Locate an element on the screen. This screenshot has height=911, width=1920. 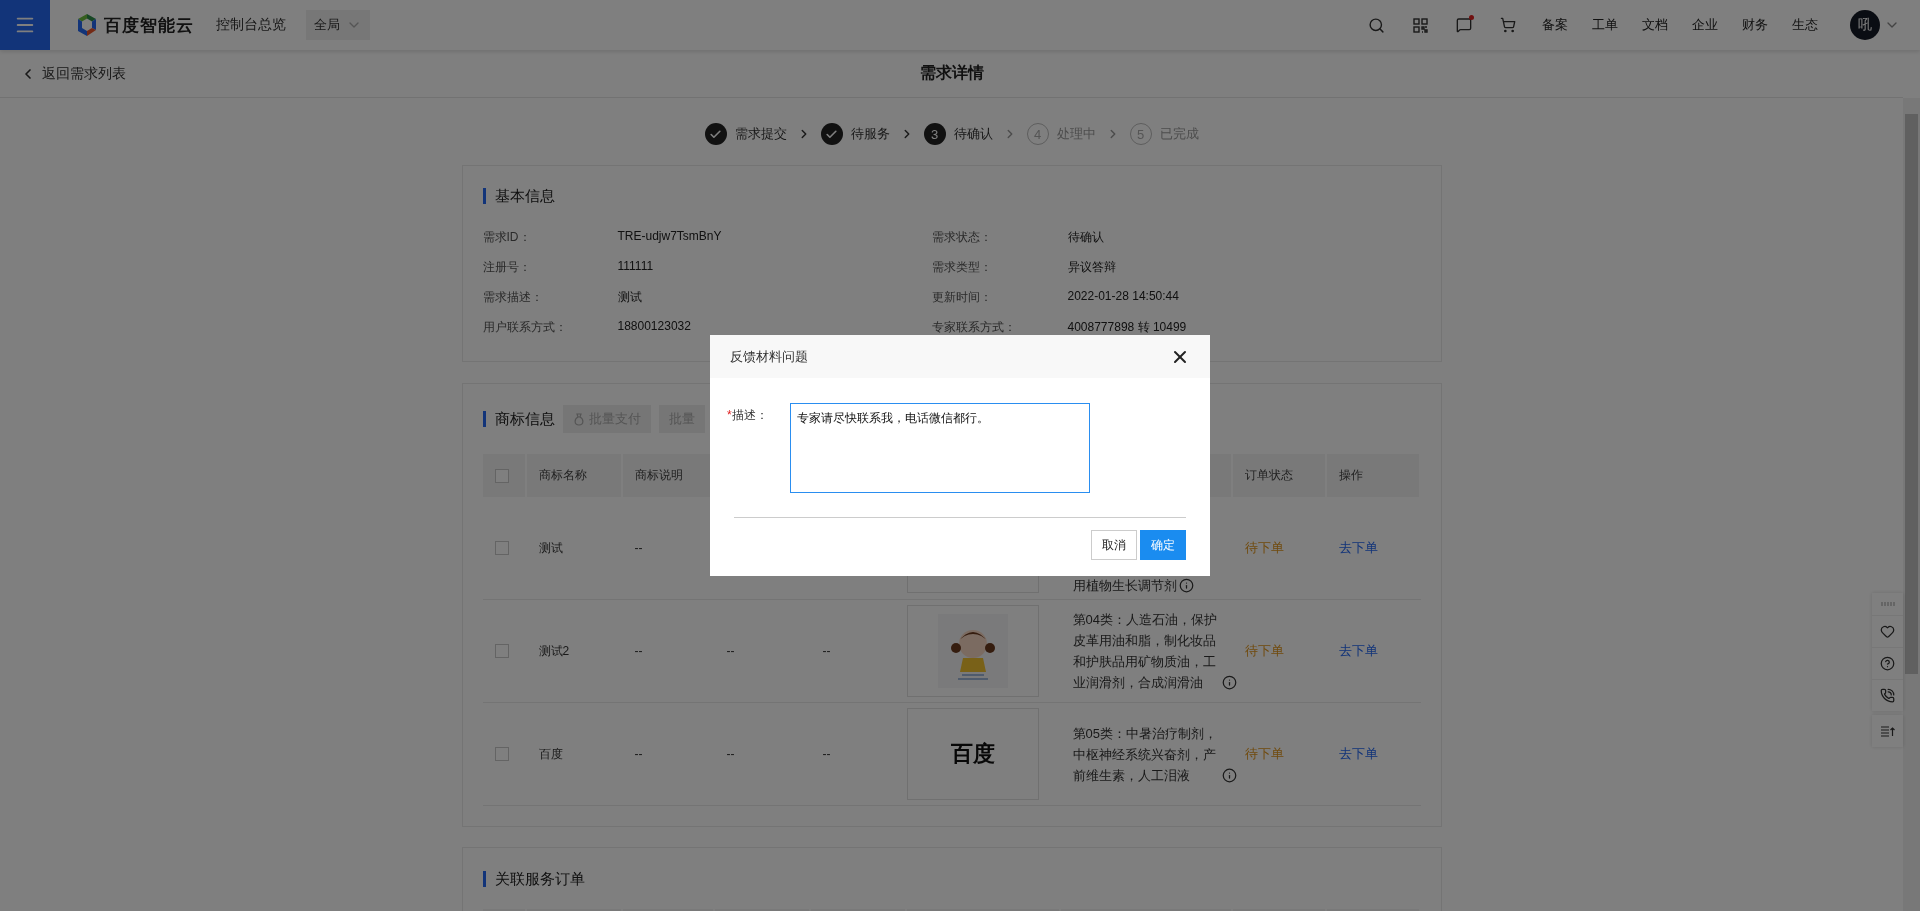
table-cell-text: 测试2 is located at coordinates (554, 651).